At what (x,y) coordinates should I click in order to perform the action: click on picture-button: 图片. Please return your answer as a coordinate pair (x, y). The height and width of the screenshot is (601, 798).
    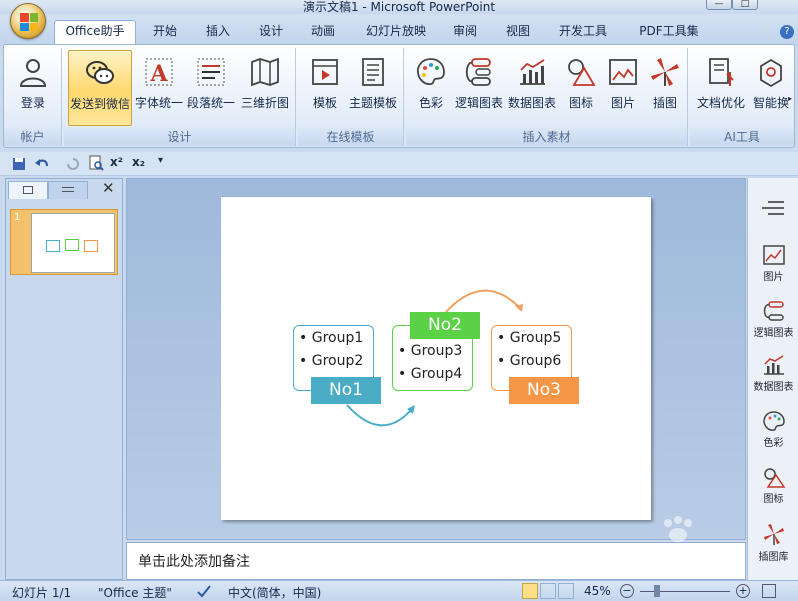
    Looking at the image, I should click on (623, 88).